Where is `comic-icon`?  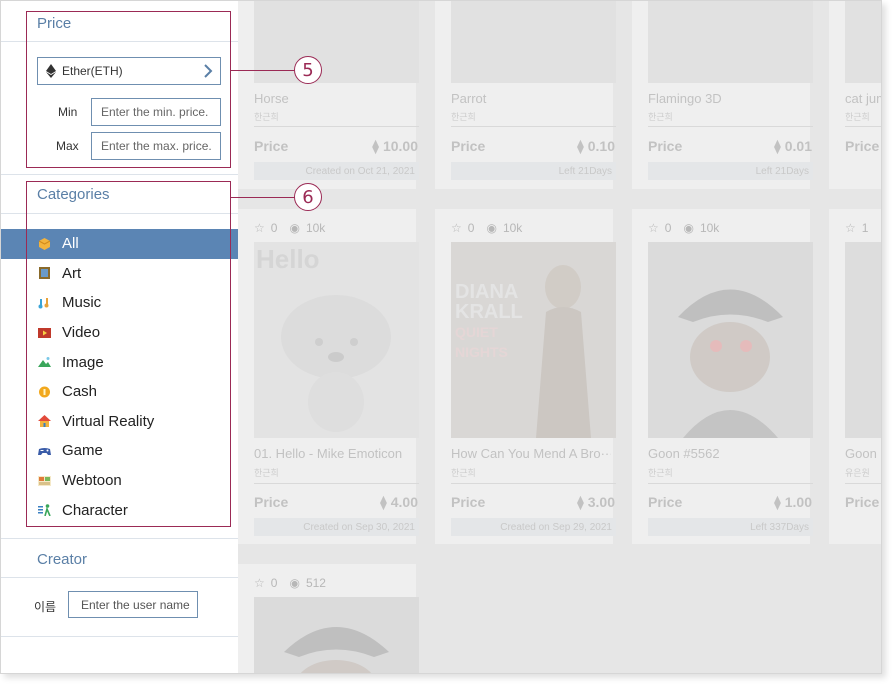
comic-icon is located at coordinates (44, 480).